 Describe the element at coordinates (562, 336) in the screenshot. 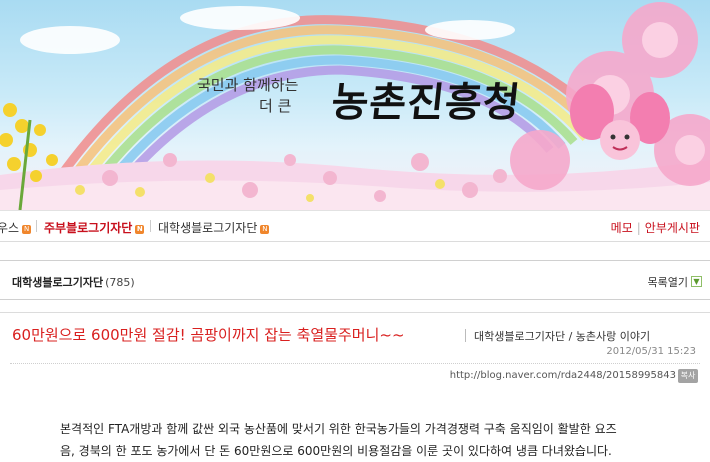

I see `post-category-path: 대학생블로그기자단 / 농촌사랑 이야기` at that location.